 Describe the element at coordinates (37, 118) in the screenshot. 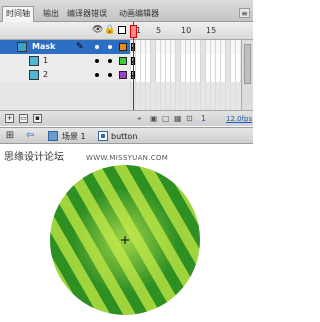

I see `delete-layer-button: ▪` at that location.